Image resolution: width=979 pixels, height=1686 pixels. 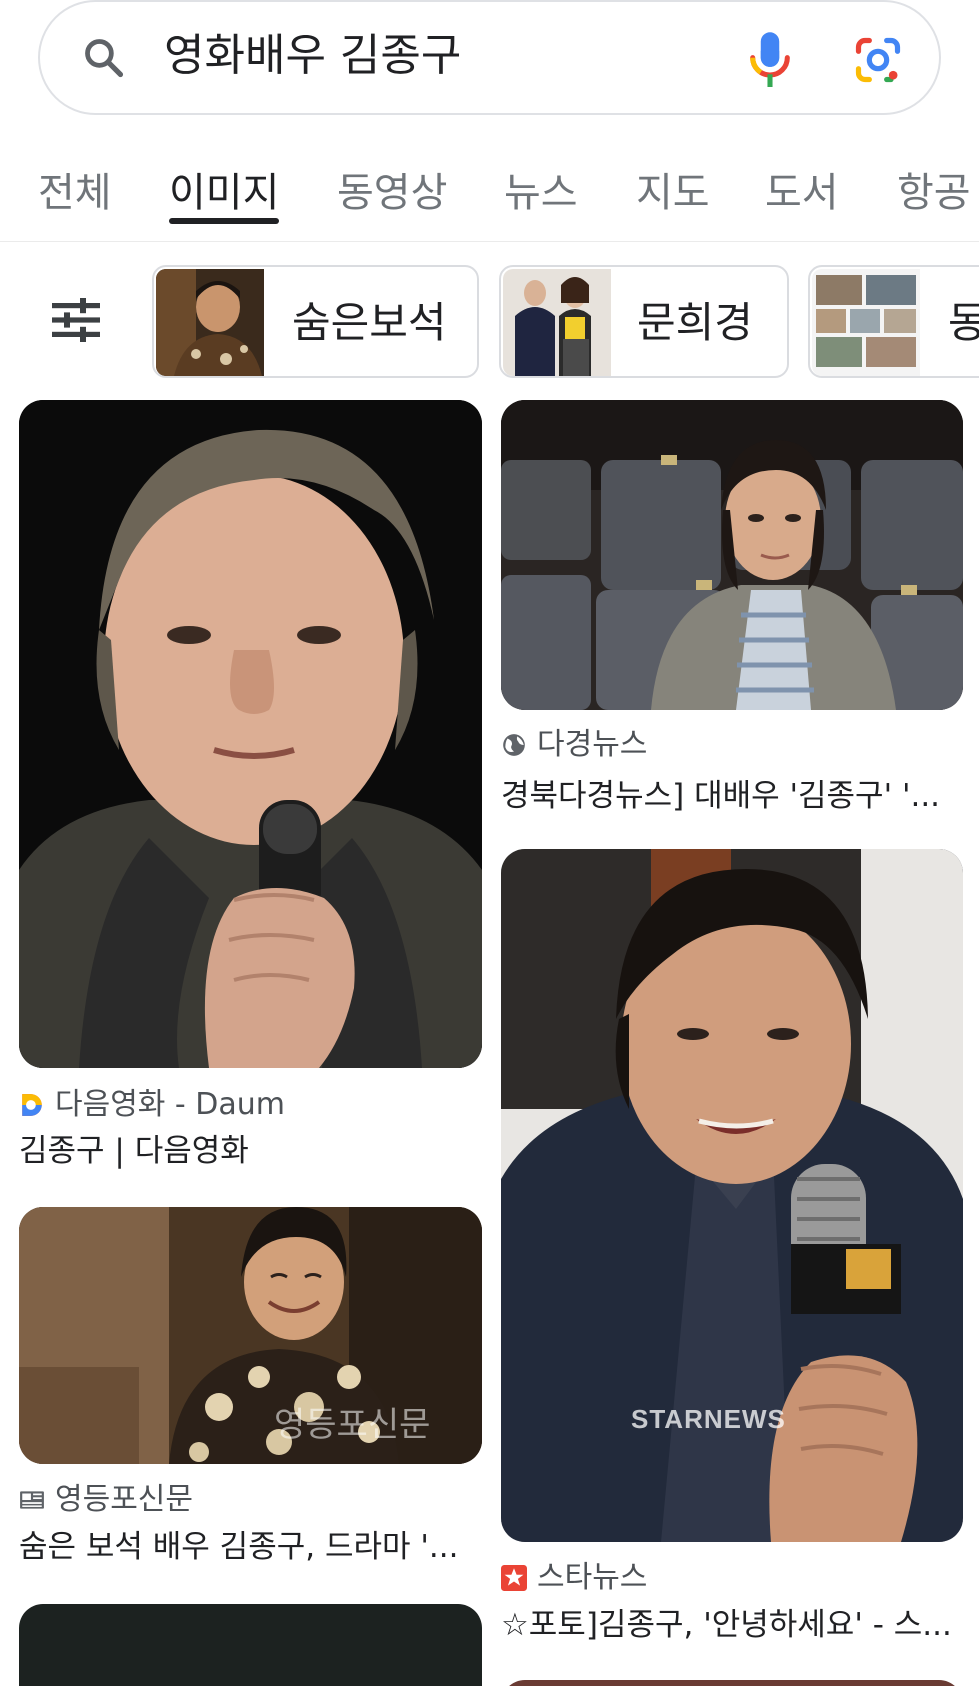 What do you see at coordinates (224, 193) in the screenshot?
I see `tab-images: 이미지` at bounding box center [224, 193].